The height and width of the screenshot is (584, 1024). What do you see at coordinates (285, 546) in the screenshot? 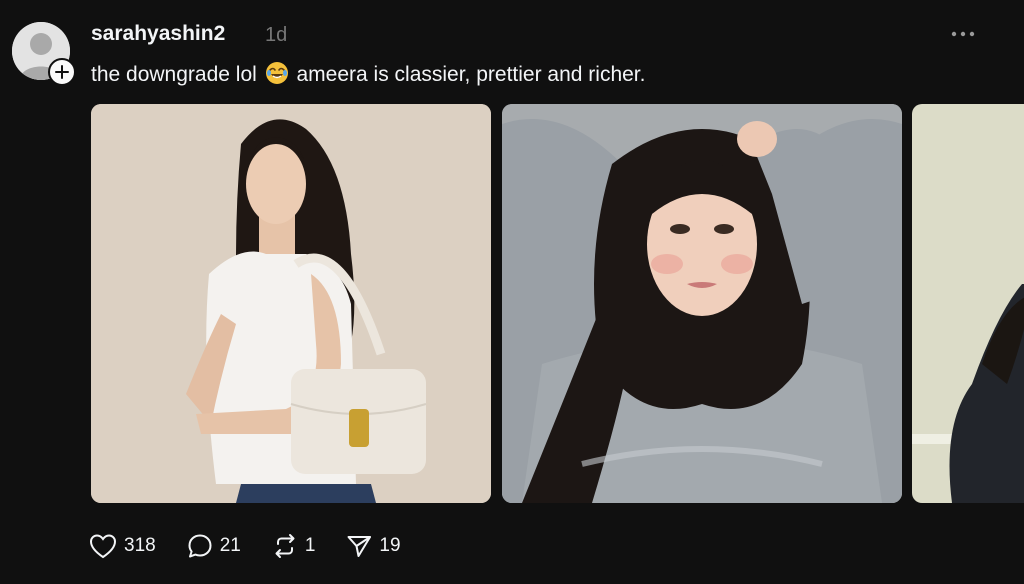
I see `repost-icon` at bounding box center [285, 546].